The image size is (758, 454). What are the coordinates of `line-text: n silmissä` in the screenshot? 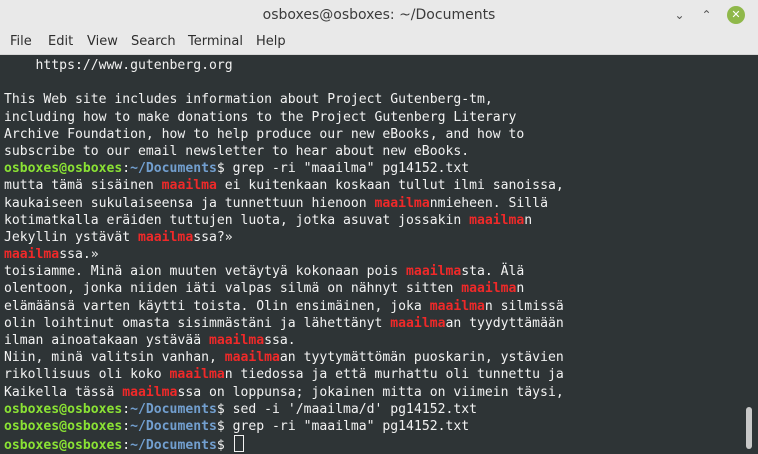 It's located at (524, 306).